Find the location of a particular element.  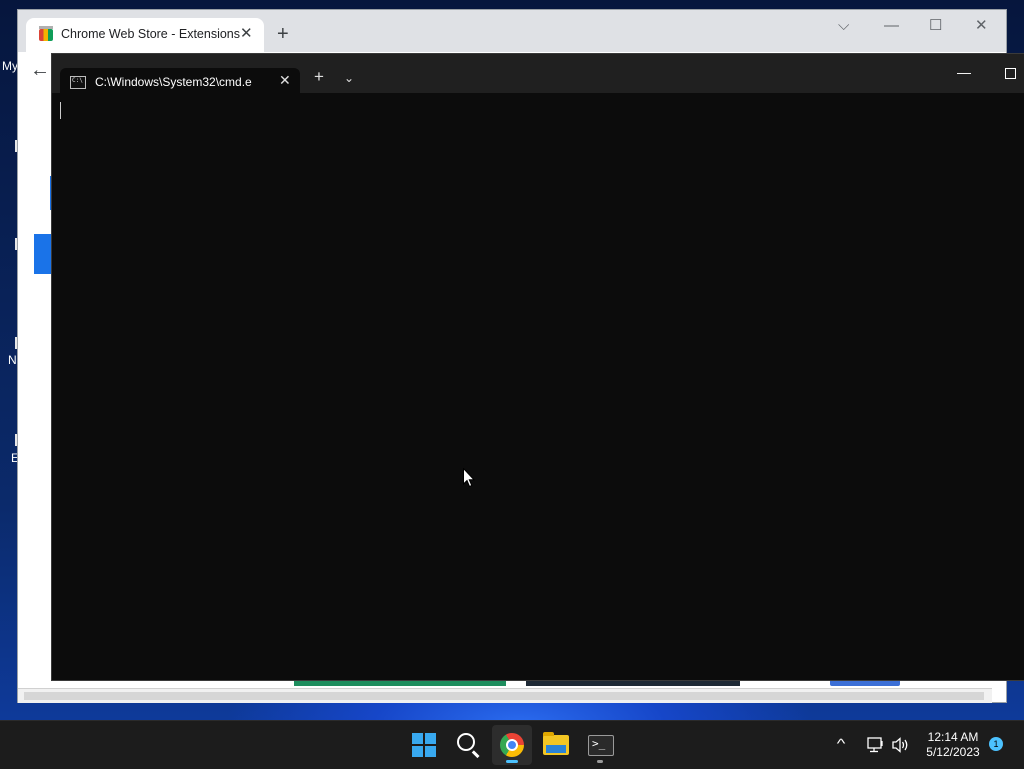

extension-card-banner-dark is located at coordinates (633, 683).